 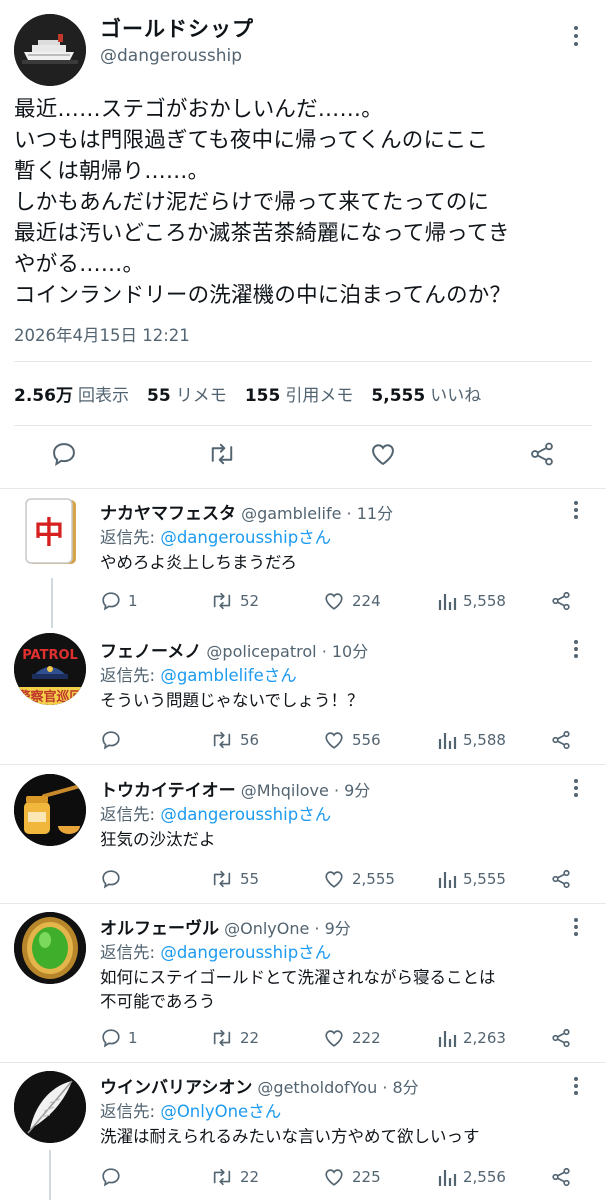 What do you see at coordinates (50, 810) in the screenshot?
I see `avatar-tokai-teio` at bounding box center [50, 810].